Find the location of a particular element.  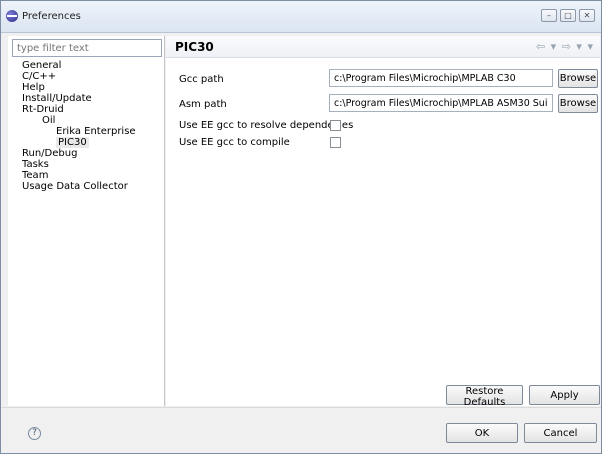

resolve-dependencies-label: Use EE gcc to resolve dependecies is located at coordinates (266, 125).